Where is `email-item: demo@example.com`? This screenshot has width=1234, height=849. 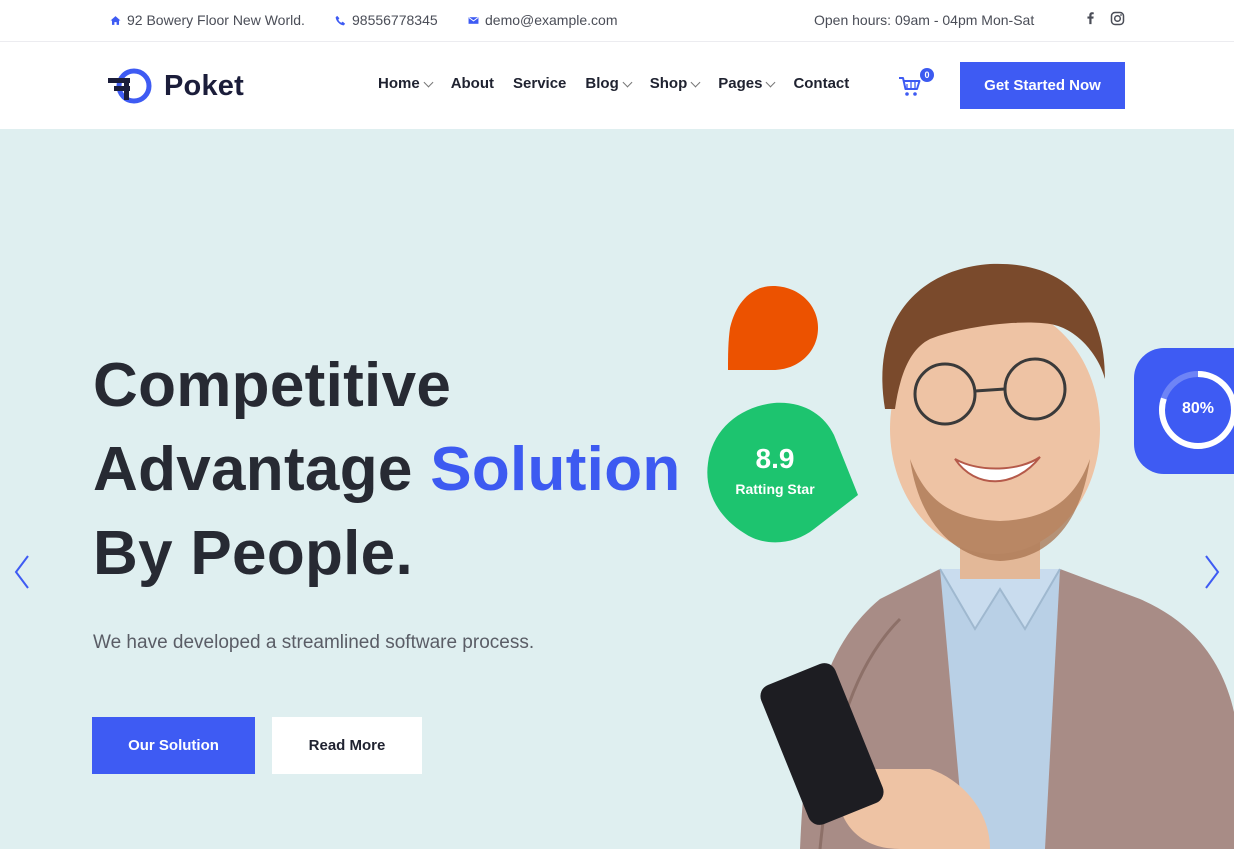
email-item: demo@example.com is located at coordinates (543, 20).